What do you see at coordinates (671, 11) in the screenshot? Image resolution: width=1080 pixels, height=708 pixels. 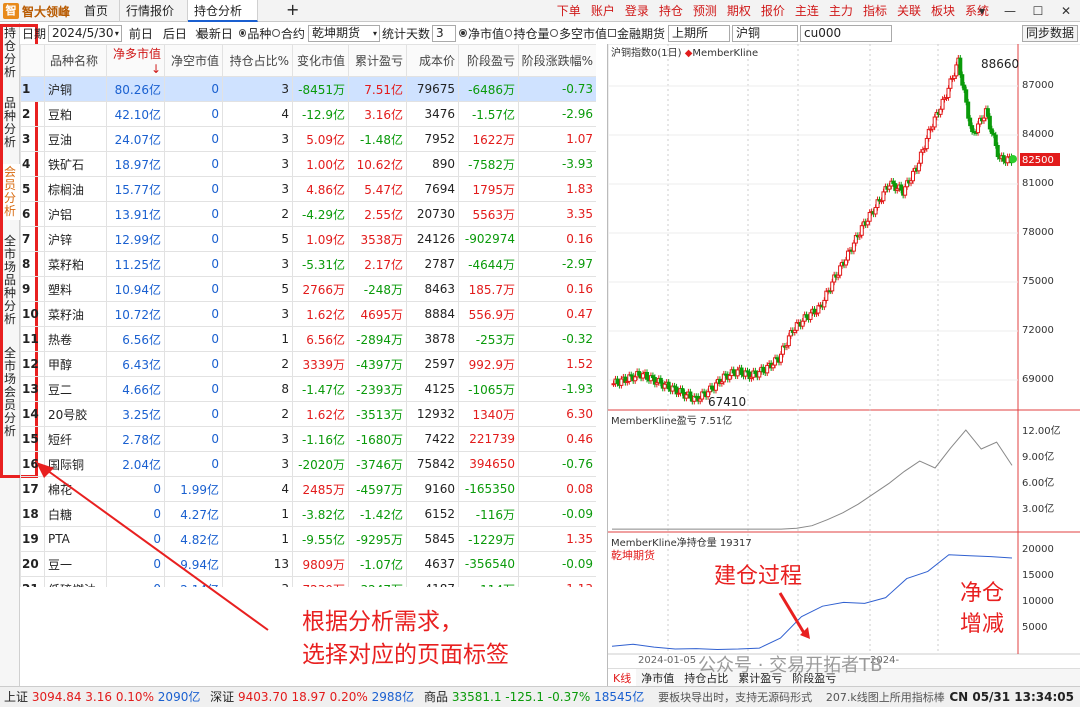 I see `menu-position: 持仓` at bounding box center [671, 11].